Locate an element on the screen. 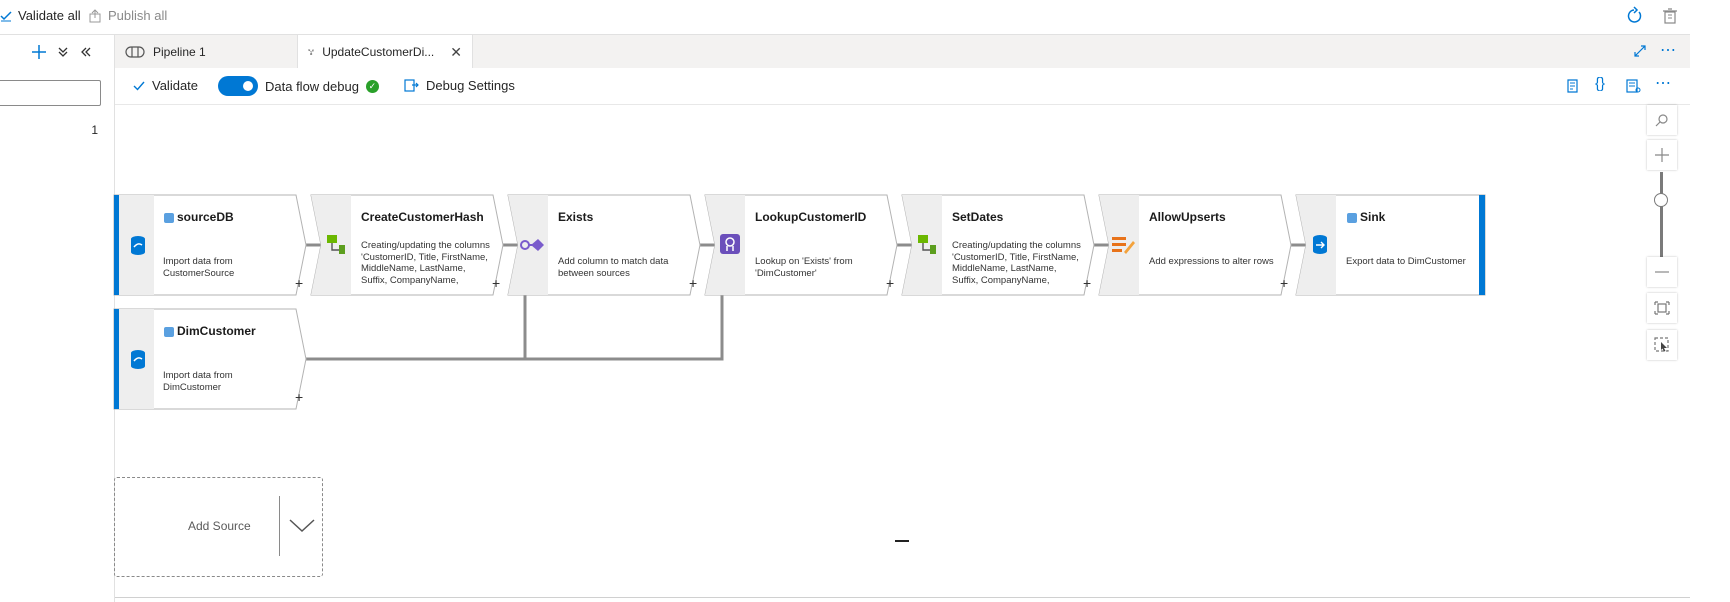  debug-settings-button: Debug Settings is located at coordinates (459, 85).